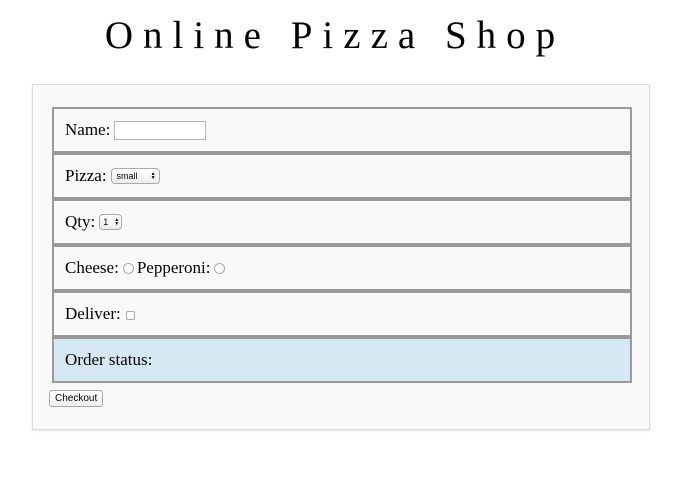 Image resolution: width=700 pixels, height=500 pixels. What do you see at coordinates (93, 313) in the screenshot?
I see `deliver-label: Deliver:` at bounding box center [93, 313].